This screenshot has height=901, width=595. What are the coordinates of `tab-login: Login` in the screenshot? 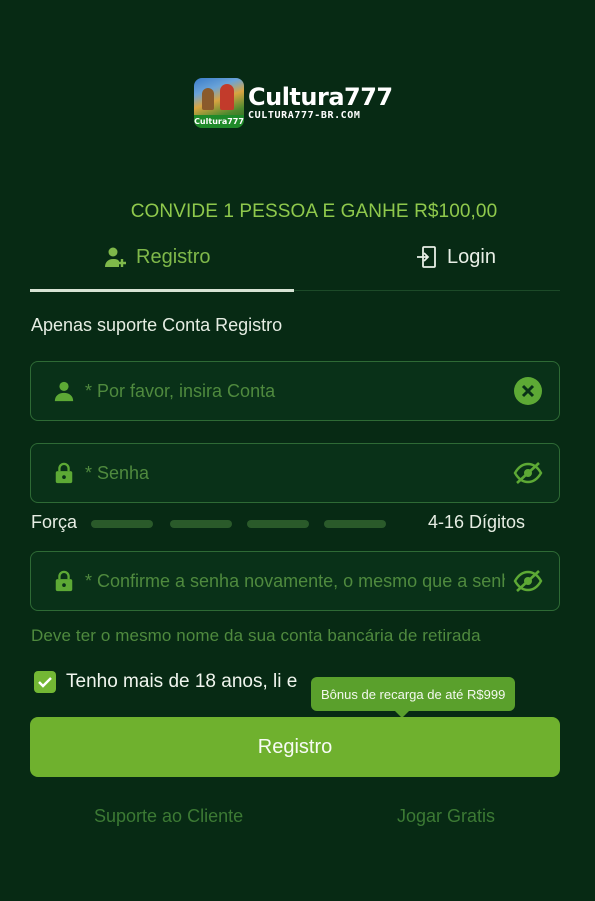 It's located at (455, 257).